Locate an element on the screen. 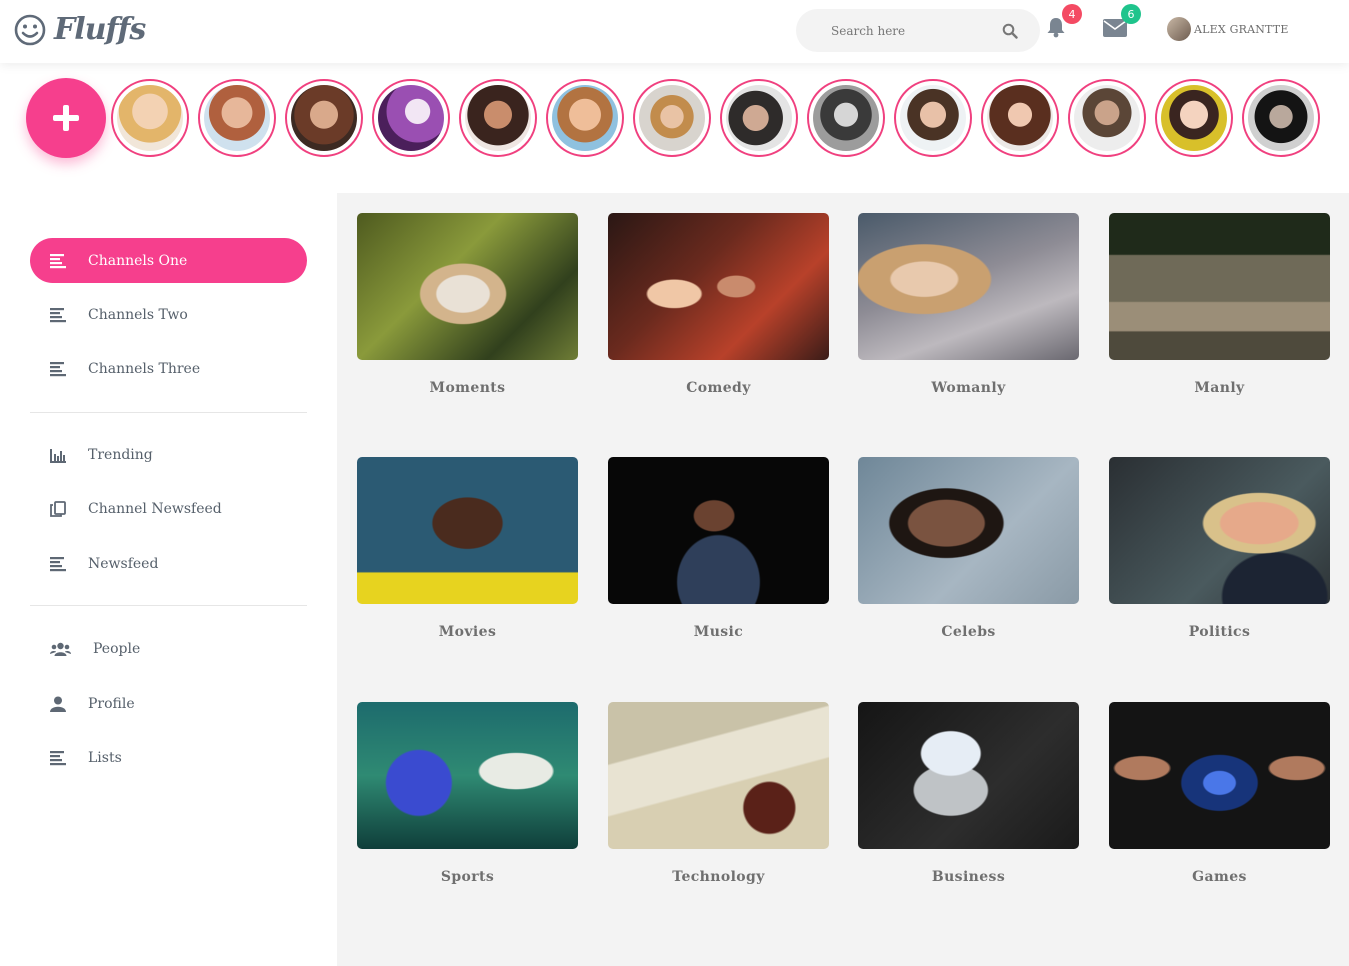 The width and height of the screenshot is (1349, 966). channel-card-sports: Sports is located at coordinates (467, 793).